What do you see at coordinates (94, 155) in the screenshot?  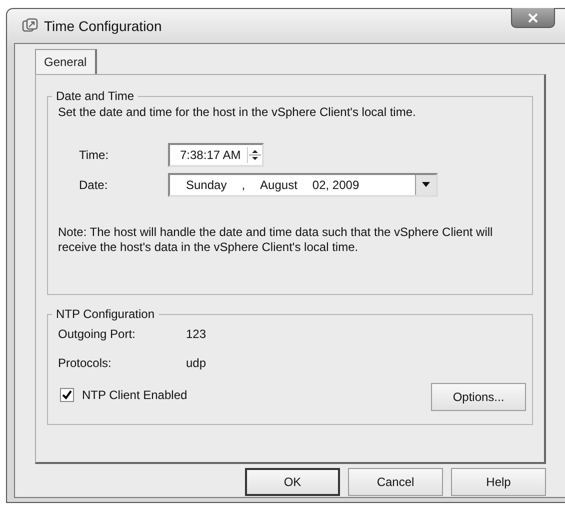 I see `field-label: Time:` at bounding box center [94, 155].